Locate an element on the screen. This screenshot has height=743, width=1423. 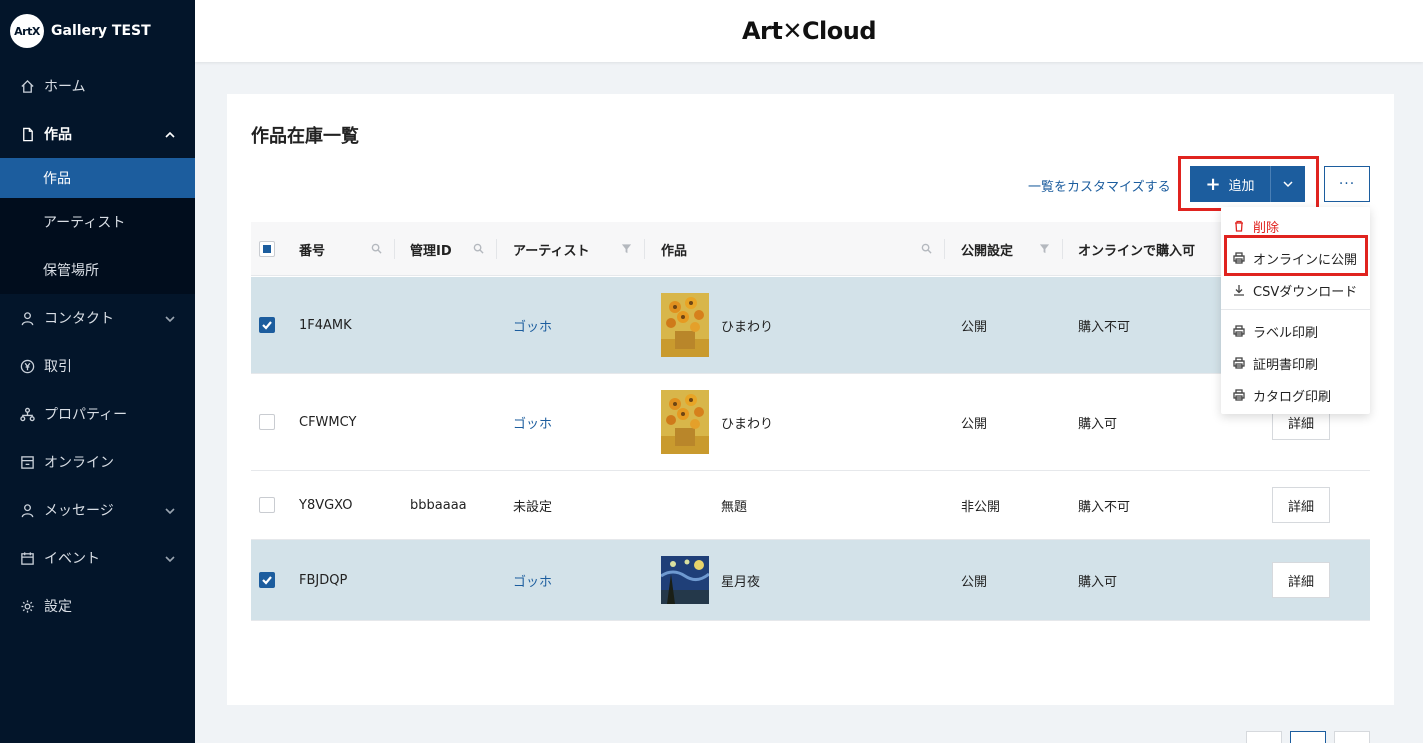
cell-publish: 公開 is located at coordinates (974, 582).